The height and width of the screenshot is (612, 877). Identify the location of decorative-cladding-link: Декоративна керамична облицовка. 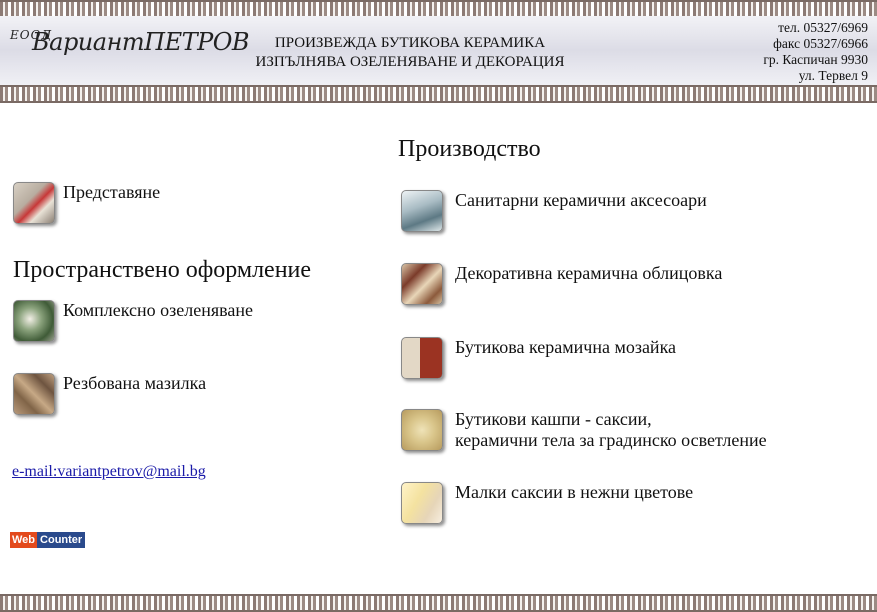
(561, 284).